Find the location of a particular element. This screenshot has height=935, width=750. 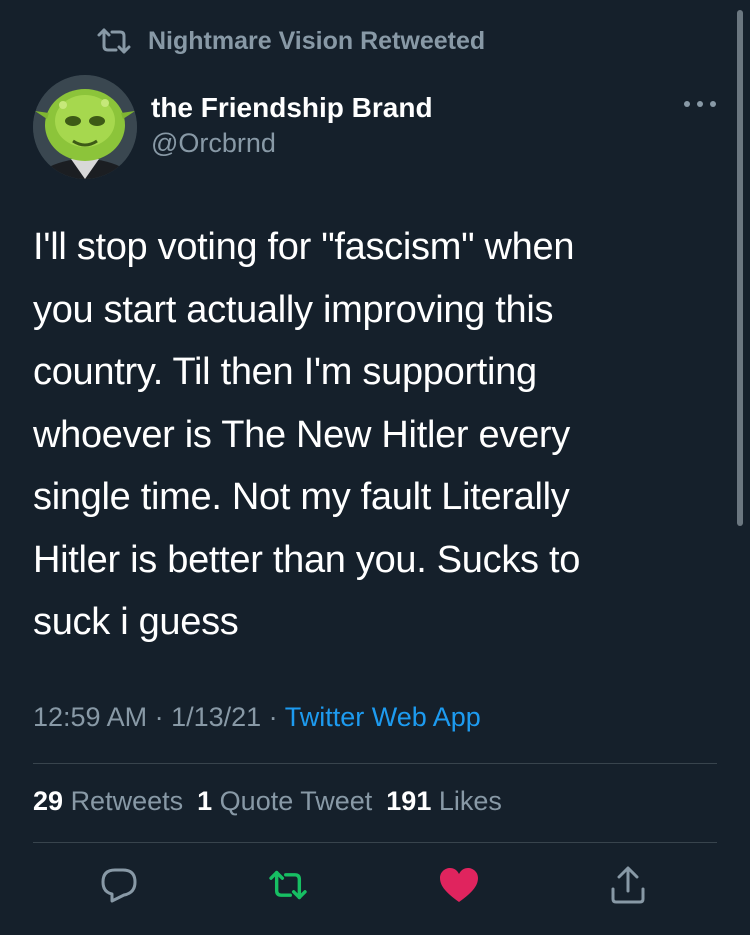

likes-label: Likes is located at coordinates (470, 801).